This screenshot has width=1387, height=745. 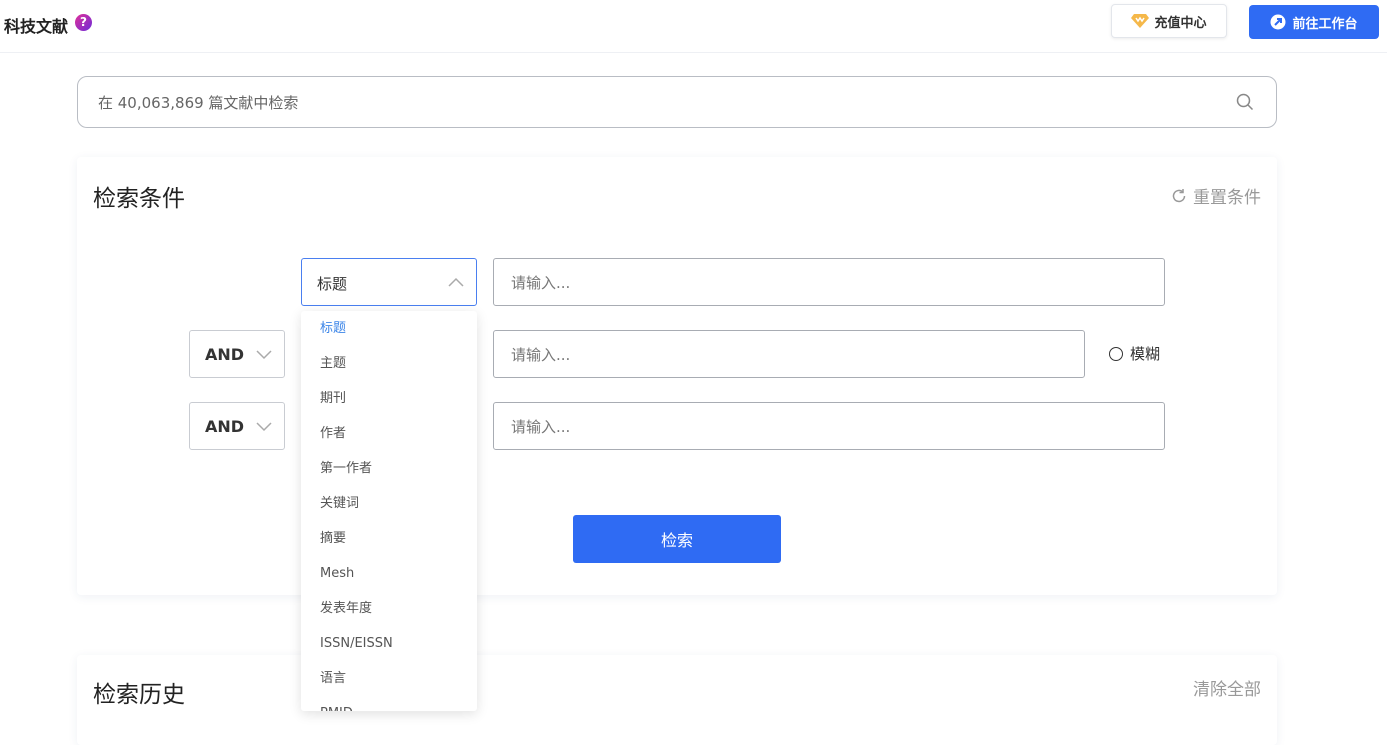 What do you see at coordinates (1278, 22) in the screenshot?
I see `workbench-icon` at bounding box center [1278, 22].